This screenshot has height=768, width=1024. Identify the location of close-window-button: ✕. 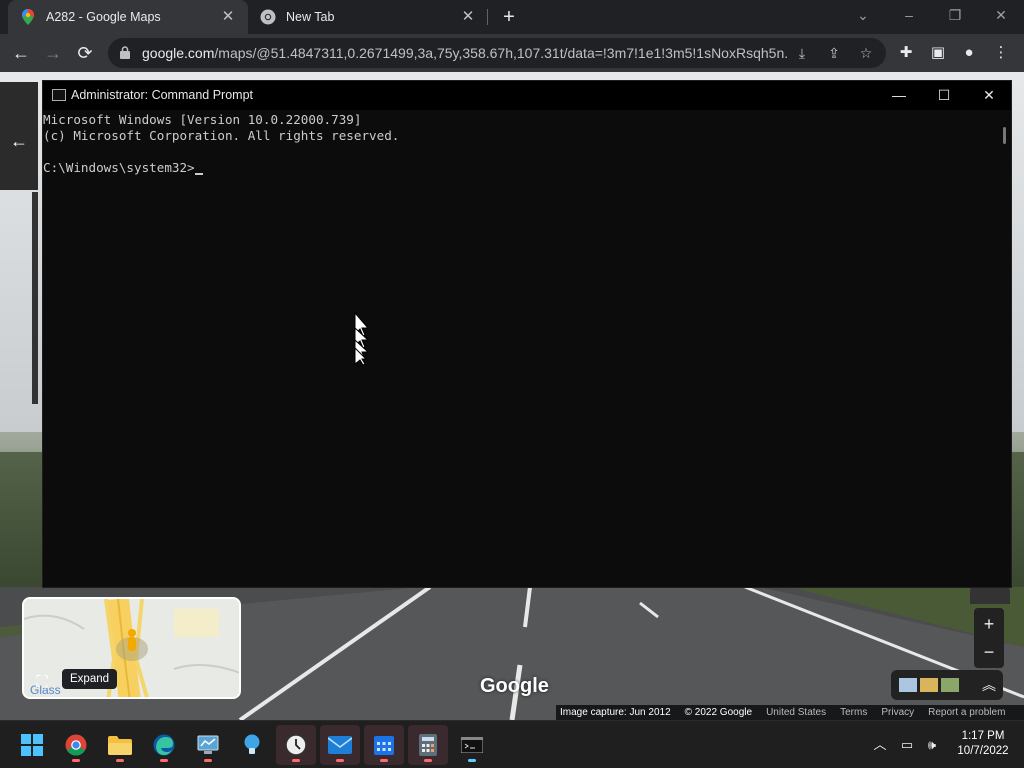
(1001, 15).